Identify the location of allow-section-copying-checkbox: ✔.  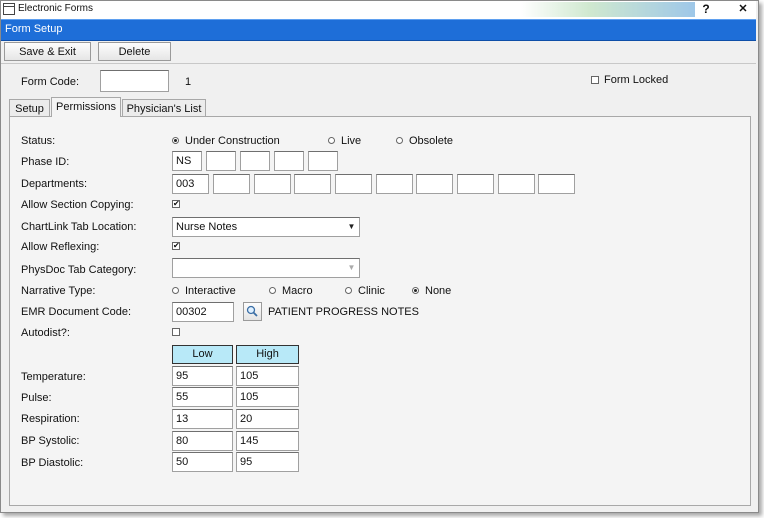
(176, 204).